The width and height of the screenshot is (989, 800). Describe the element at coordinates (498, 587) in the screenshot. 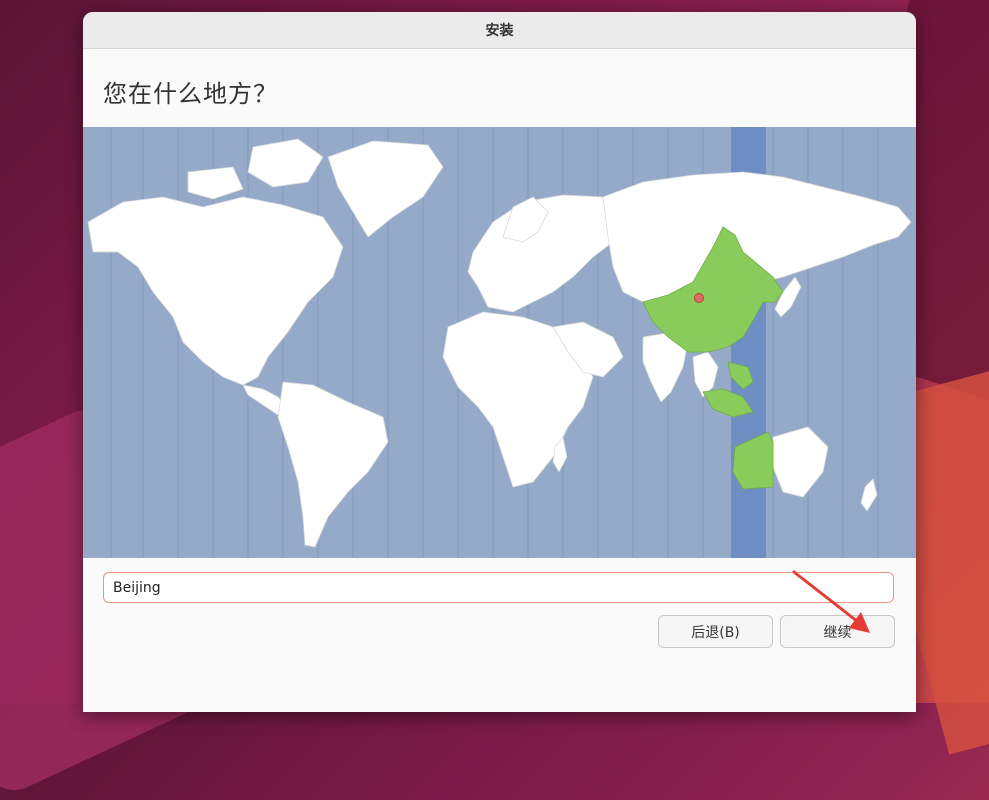

I see `location-input` at that location.